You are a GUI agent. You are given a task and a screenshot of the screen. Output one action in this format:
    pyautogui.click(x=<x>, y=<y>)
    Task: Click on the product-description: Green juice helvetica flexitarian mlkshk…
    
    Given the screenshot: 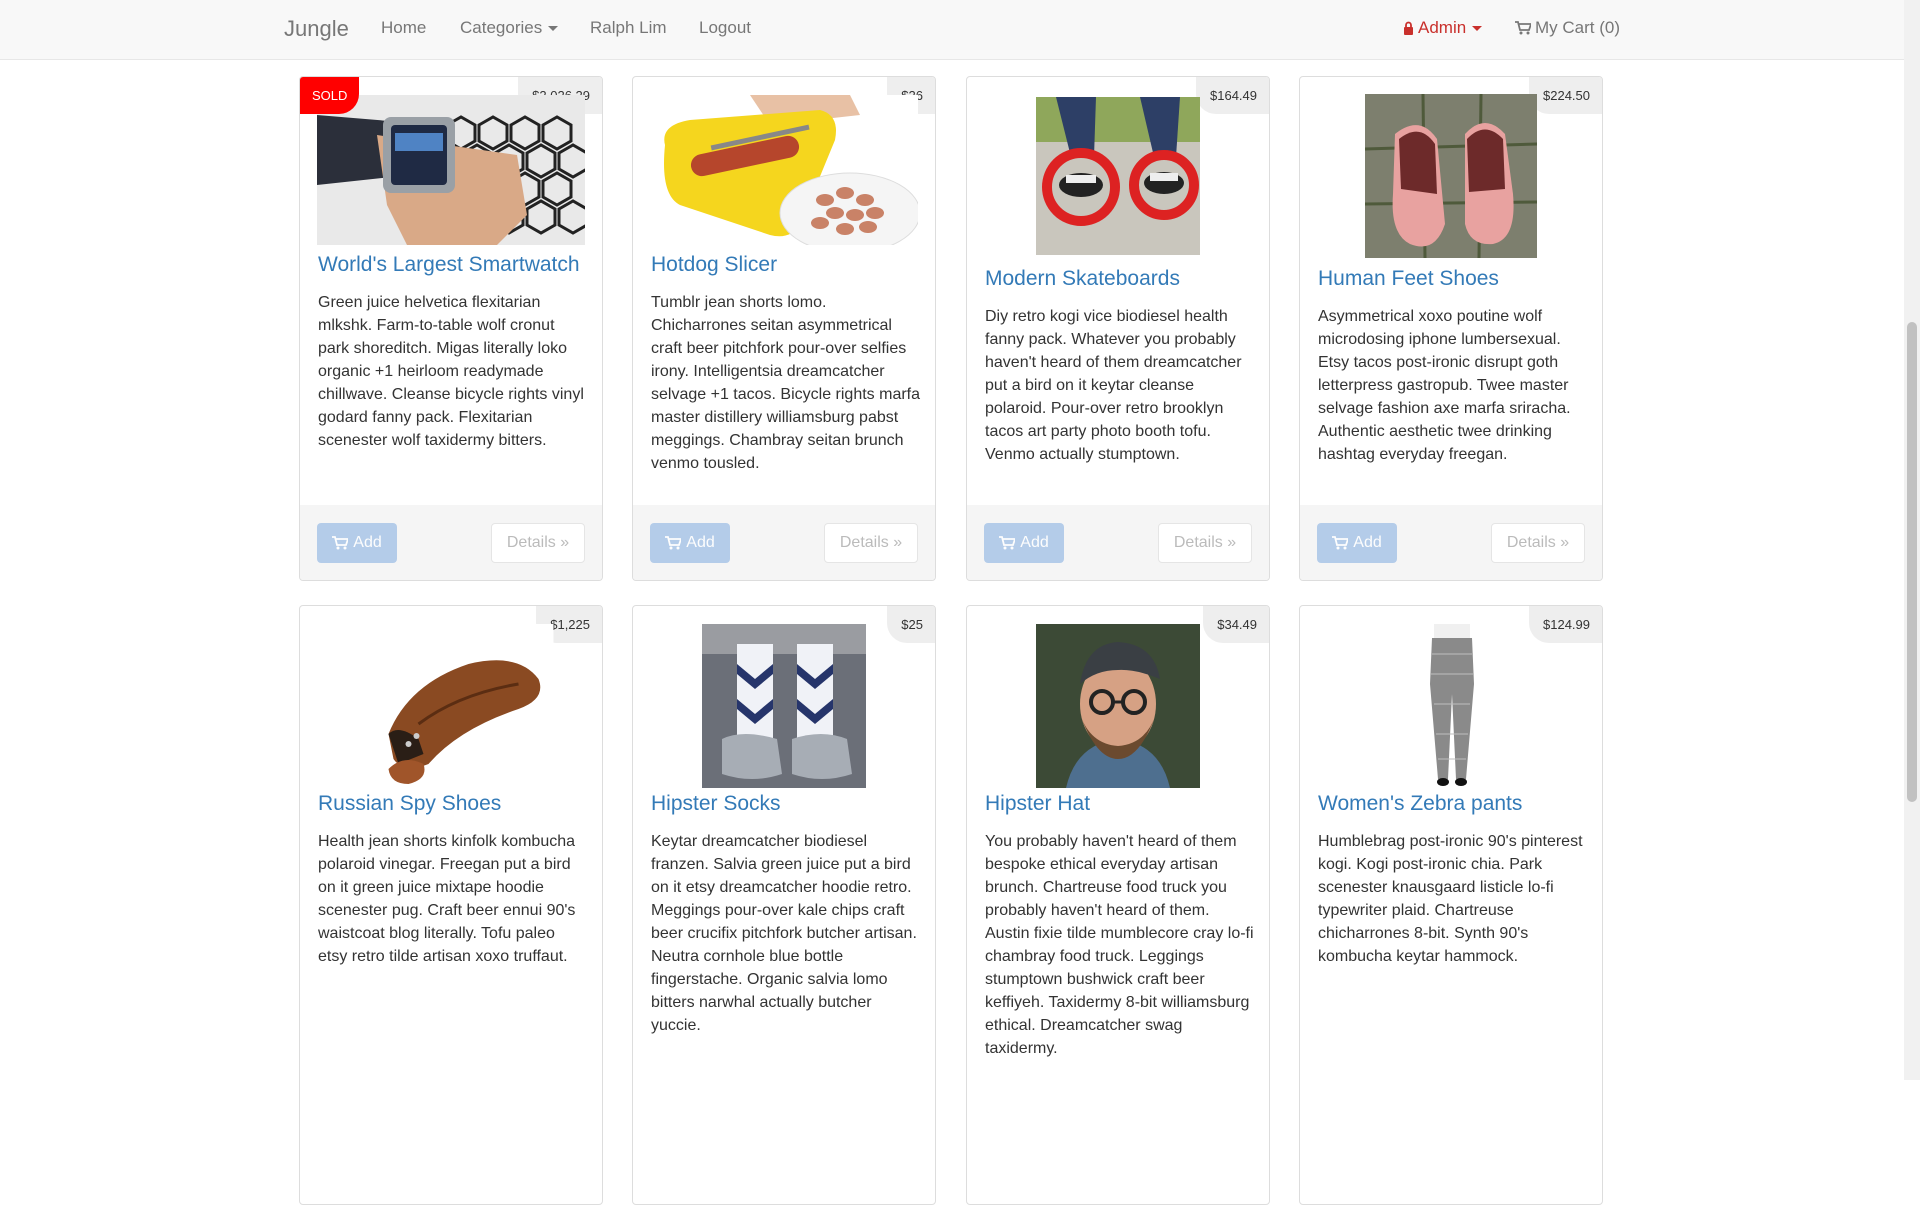 What is the action you would take?
    pyautogui.click(x=451, y=371)
    